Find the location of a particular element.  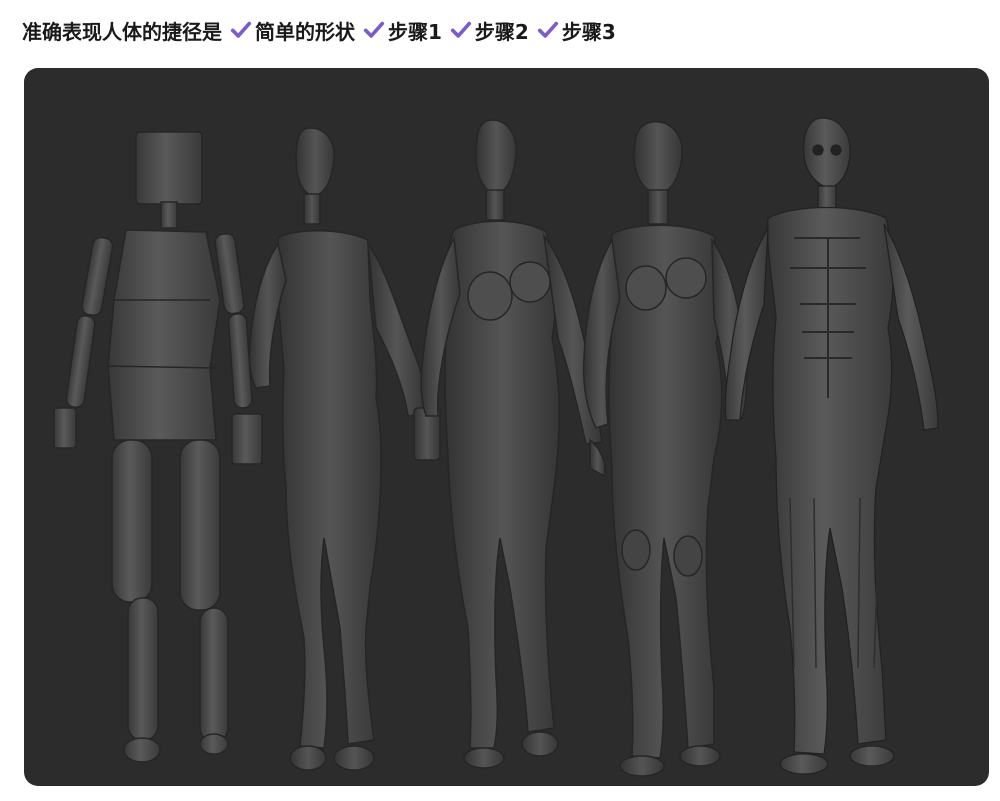

step-simple-shapes: 简单的形状 is located at coordinates (290, 30).